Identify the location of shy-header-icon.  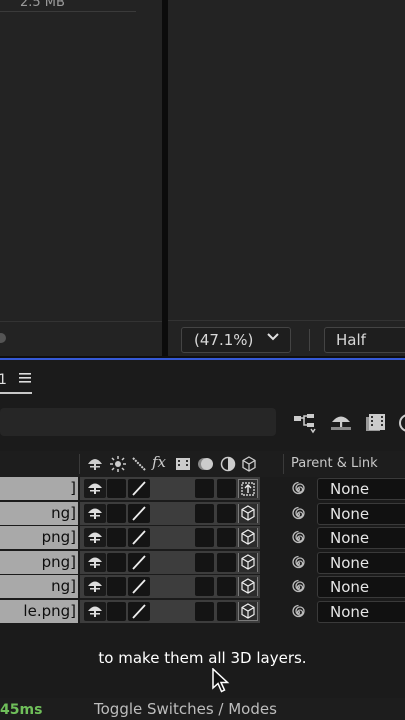
(95, 464).